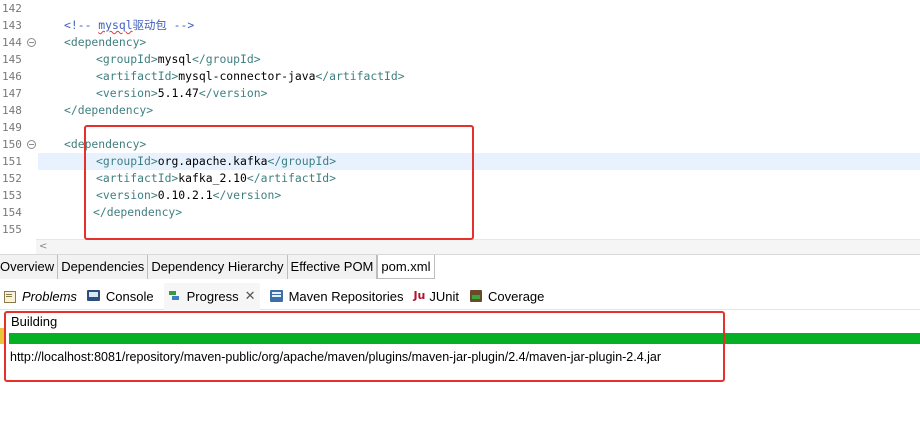  What do you see at coordinates (478, 246) in the screenshot?
I see `horizontal-scrollbar: <` at bounding box center [478, 246].